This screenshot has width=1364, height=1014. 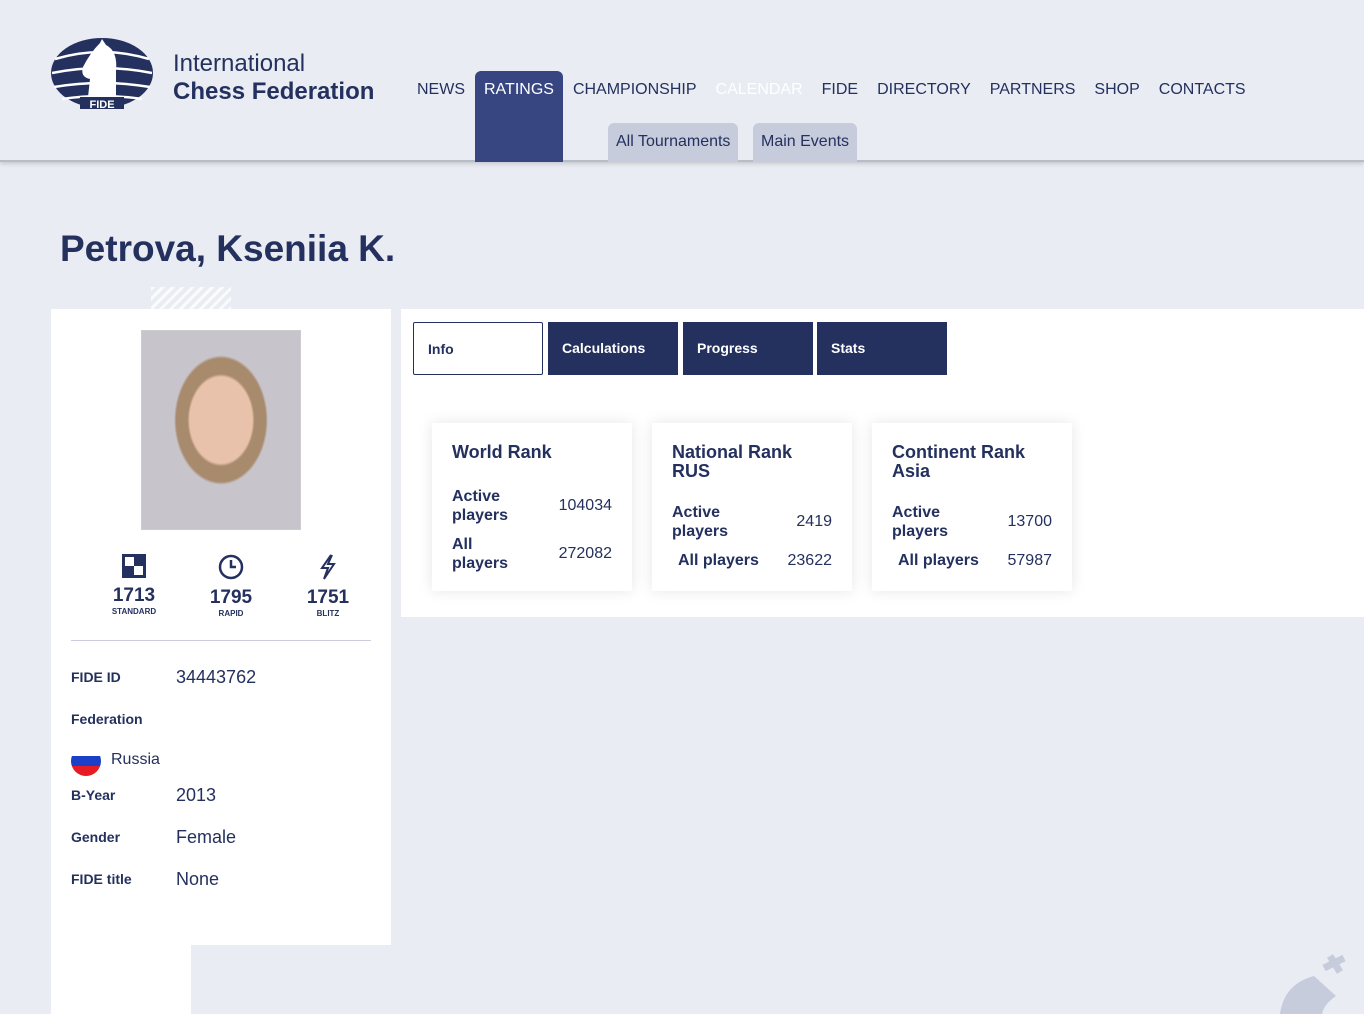 What do you see at coordinates (102, 74) in the screenshot?
I see `fide-logo: FIDE` at bounding box center [102, 74].